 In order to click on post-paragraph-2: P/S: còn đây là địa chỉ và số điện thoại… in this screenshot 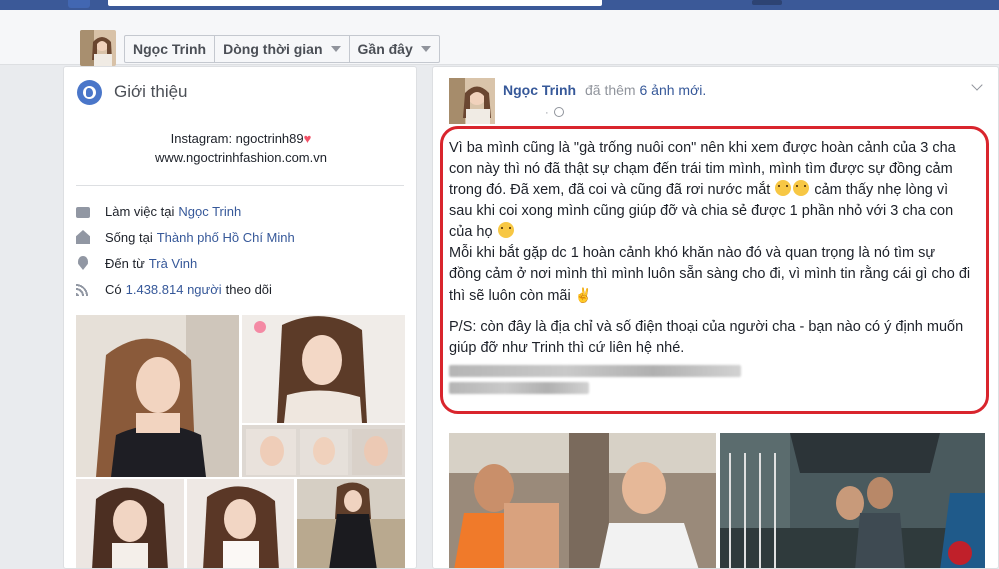, I will do `click(710, 338)`.